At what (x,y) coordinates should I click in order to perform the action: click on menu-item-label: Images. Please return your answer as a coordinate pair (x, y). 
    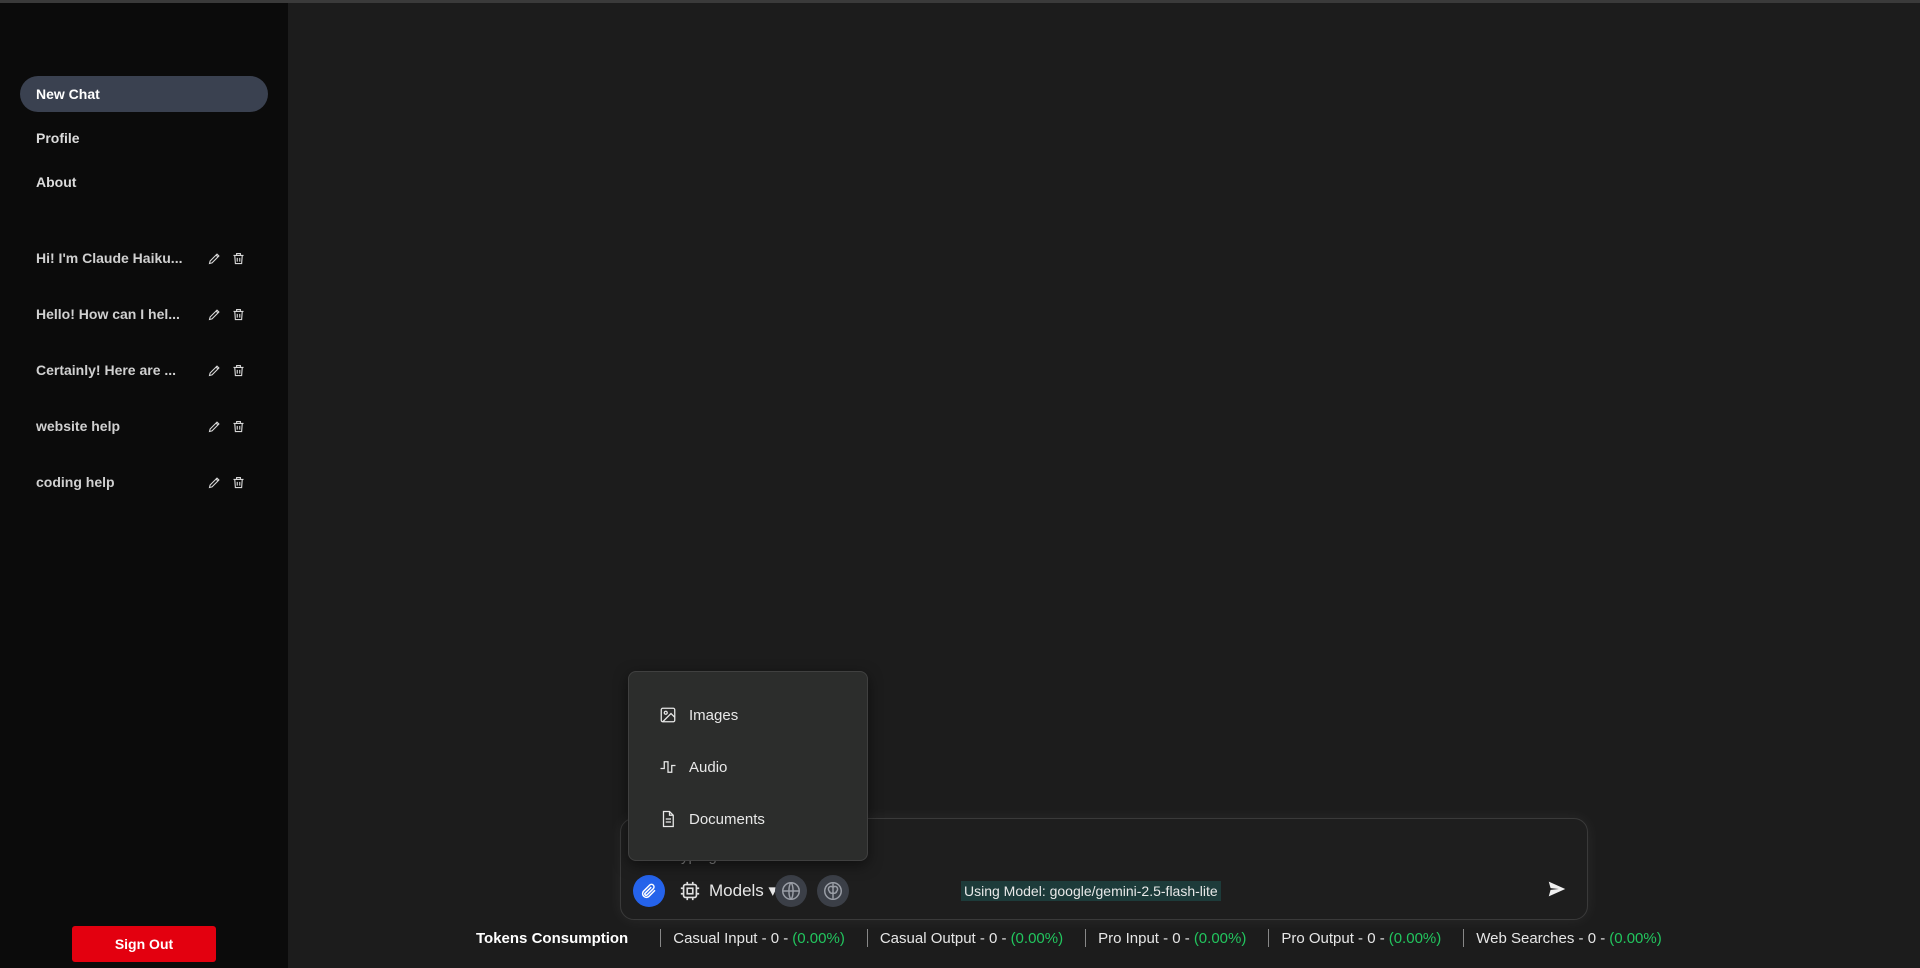
    Looking at the image, I should click on (714, 715).